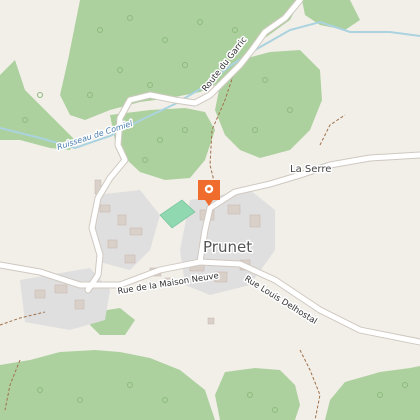 The height and width of the screenshot is (420, 420). What do you see at coordinates (310, 169) in the screenshot?
I see `hamlet-label: La Serre` at bounding box center [310, 169].